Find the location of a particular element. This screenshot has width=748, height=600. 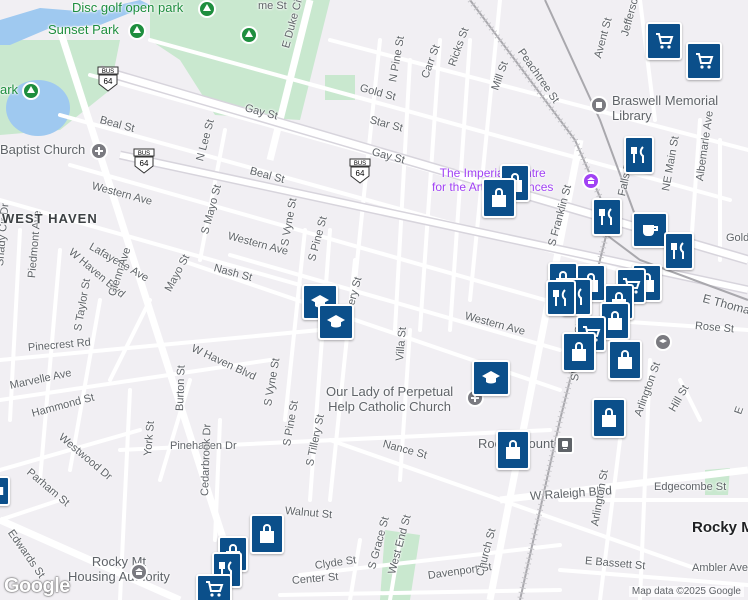

housing-line1: Rocky Mt is located at coordinates (119, 561).